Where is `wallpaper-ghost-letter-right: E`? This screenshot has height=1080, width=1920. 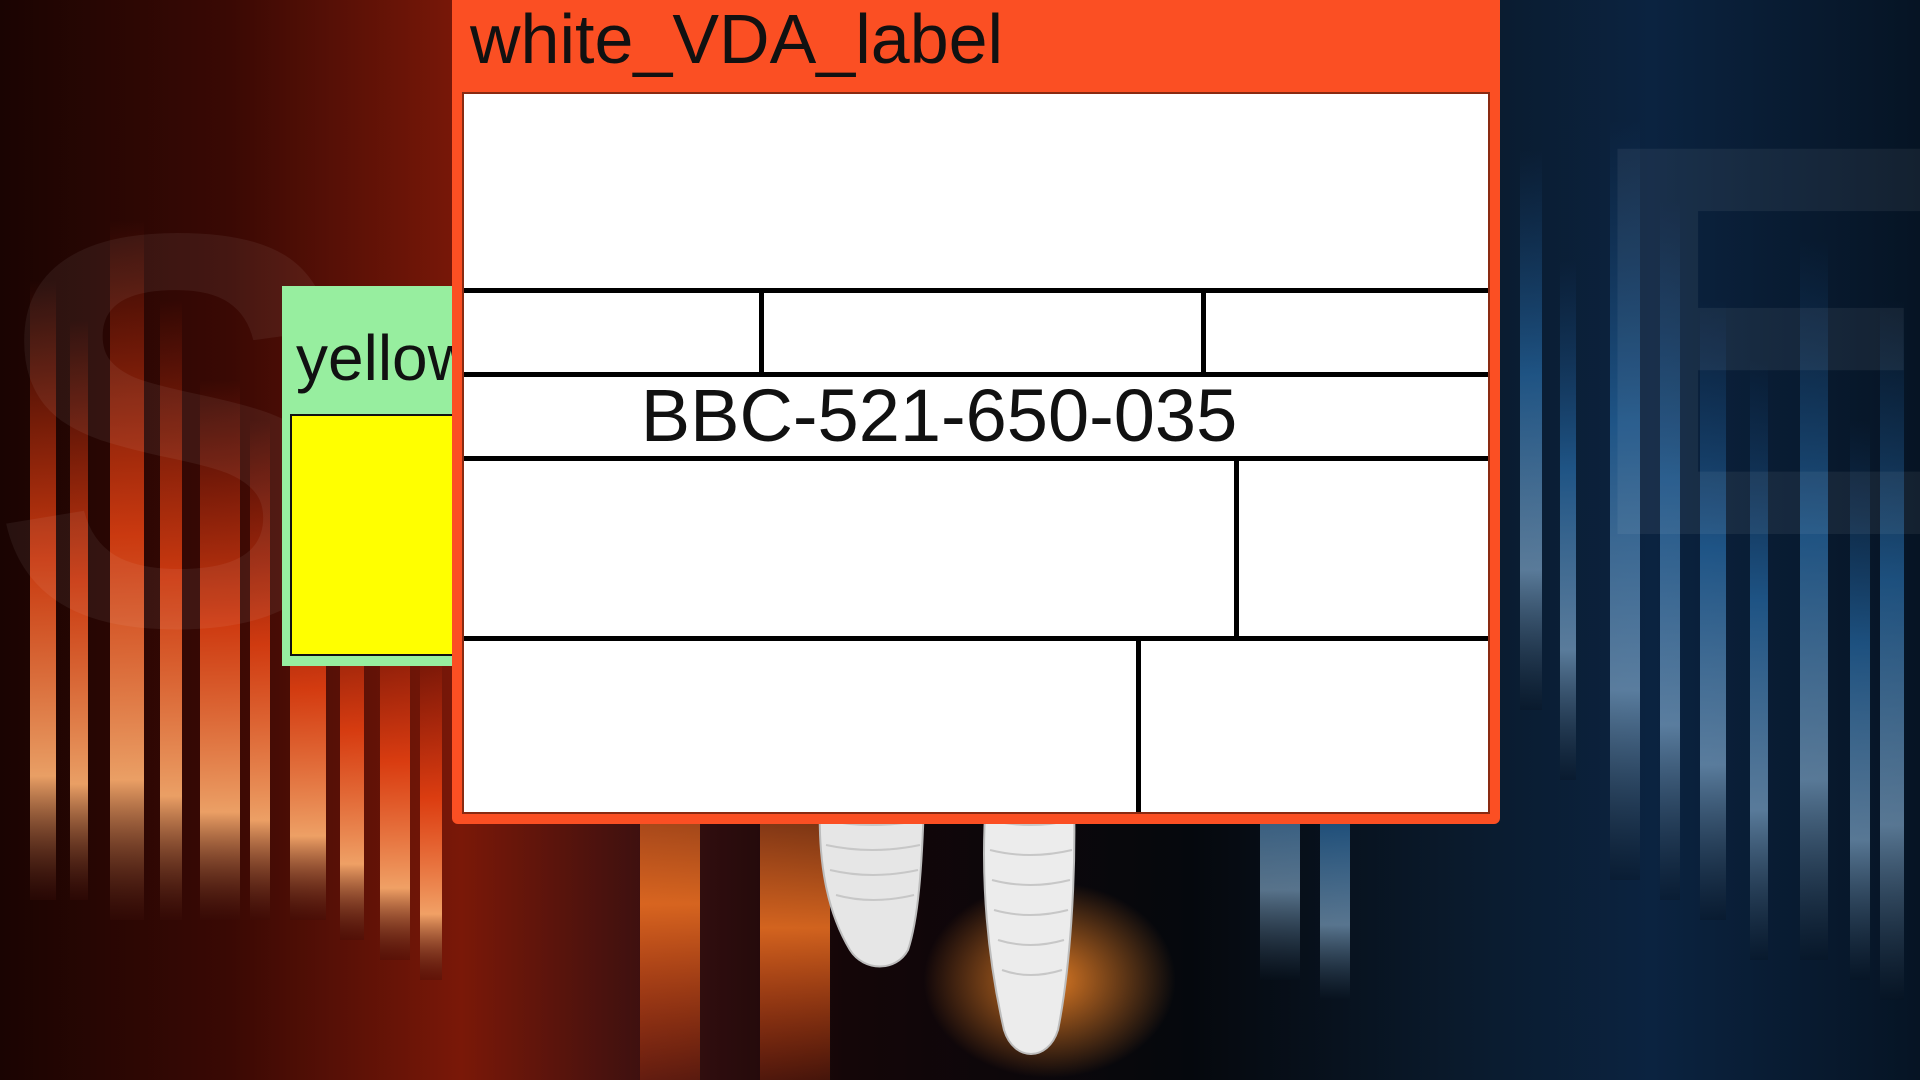 wallpaper-ghost-letter-right: E is located at coordinates (1750, 340).